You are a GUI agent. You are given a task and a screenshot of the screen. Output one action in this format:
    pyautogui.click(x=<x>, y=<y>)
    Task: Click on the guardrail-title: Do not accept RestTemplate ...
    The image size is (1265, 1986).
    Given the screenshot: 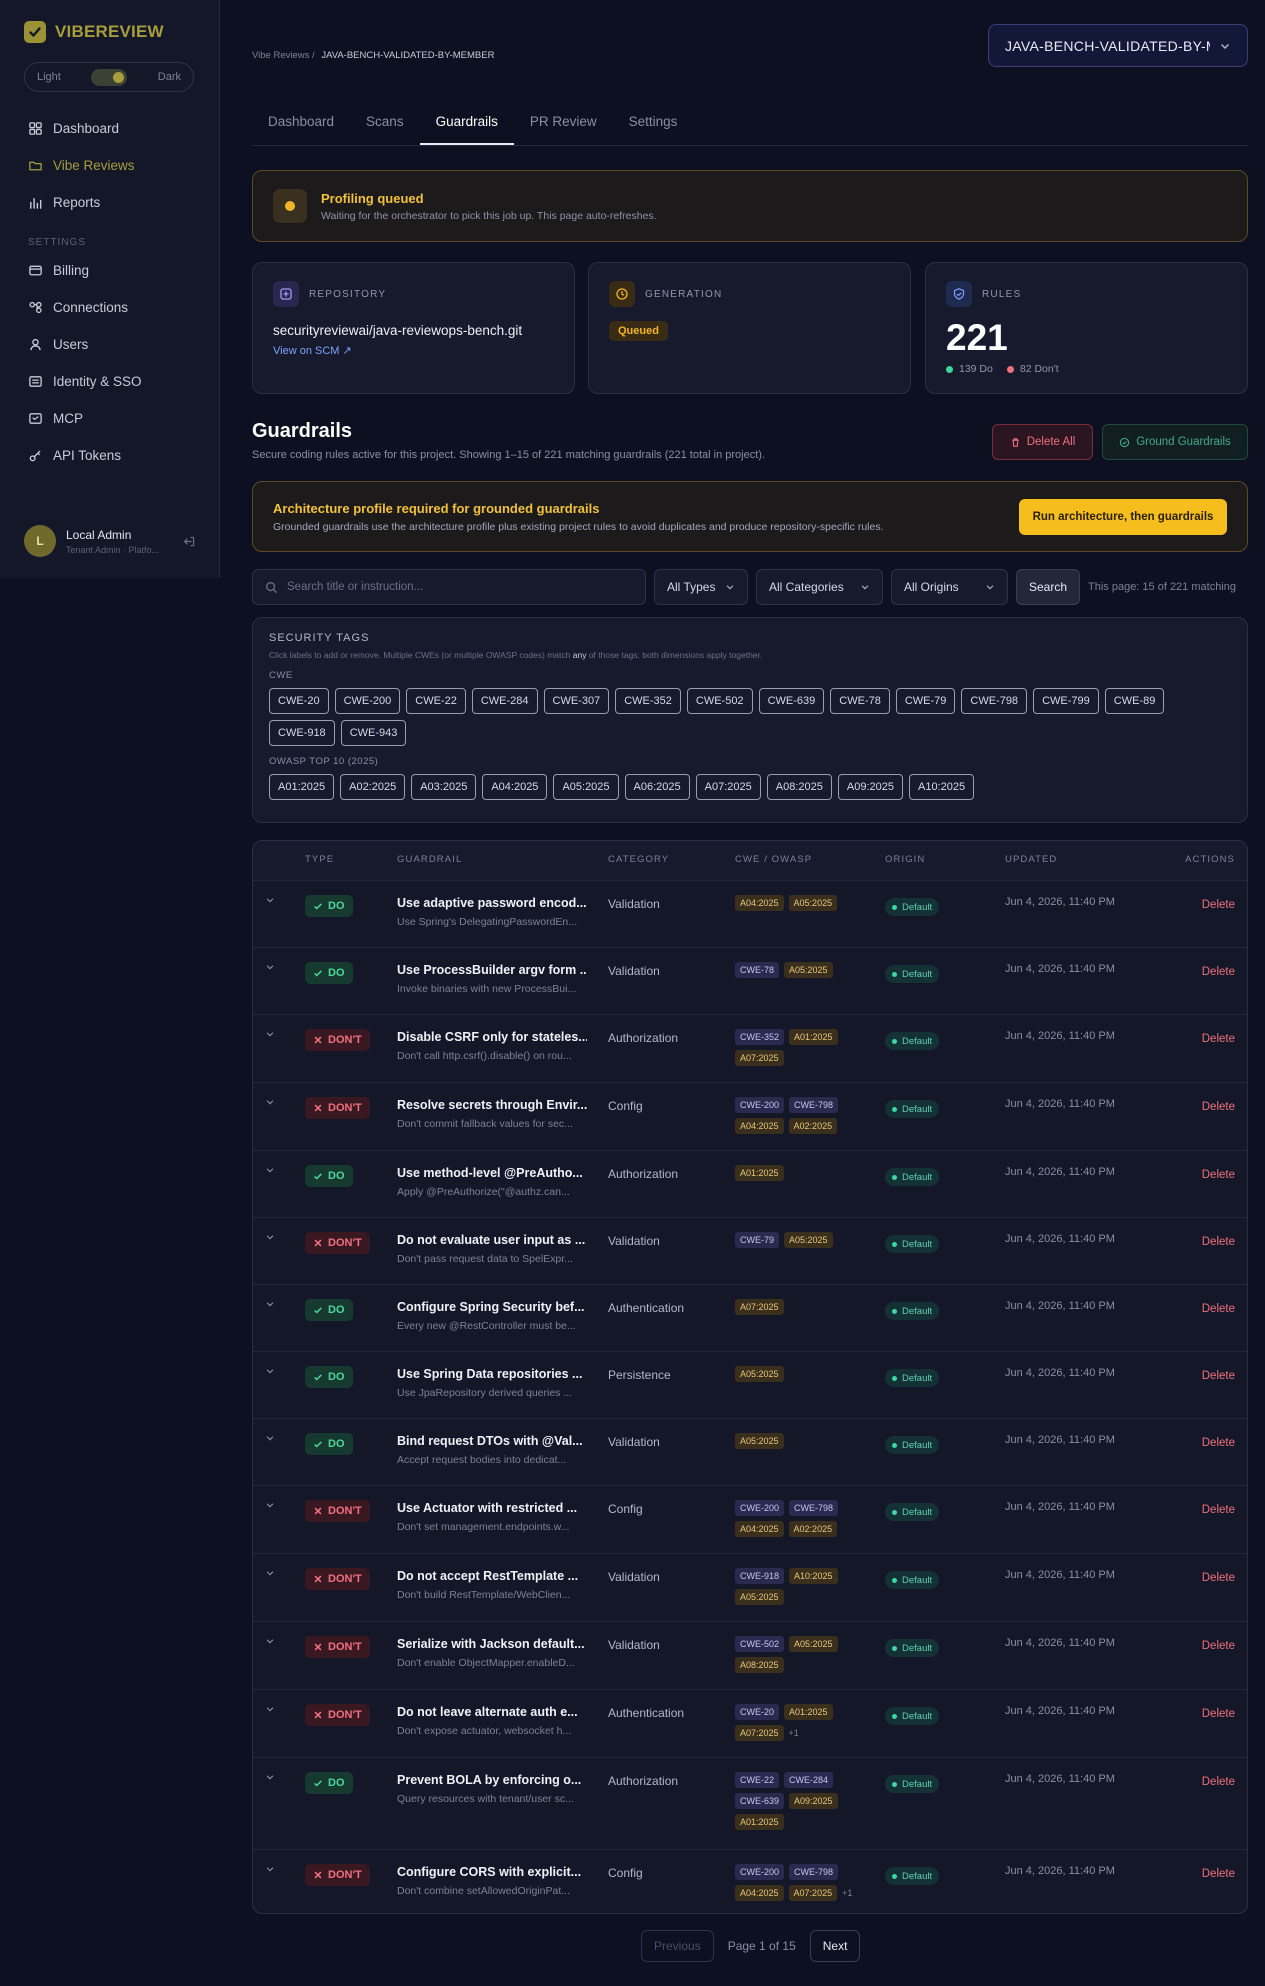 What is the action you would take?
    pyautogui.click(x=492, y=1576)
    